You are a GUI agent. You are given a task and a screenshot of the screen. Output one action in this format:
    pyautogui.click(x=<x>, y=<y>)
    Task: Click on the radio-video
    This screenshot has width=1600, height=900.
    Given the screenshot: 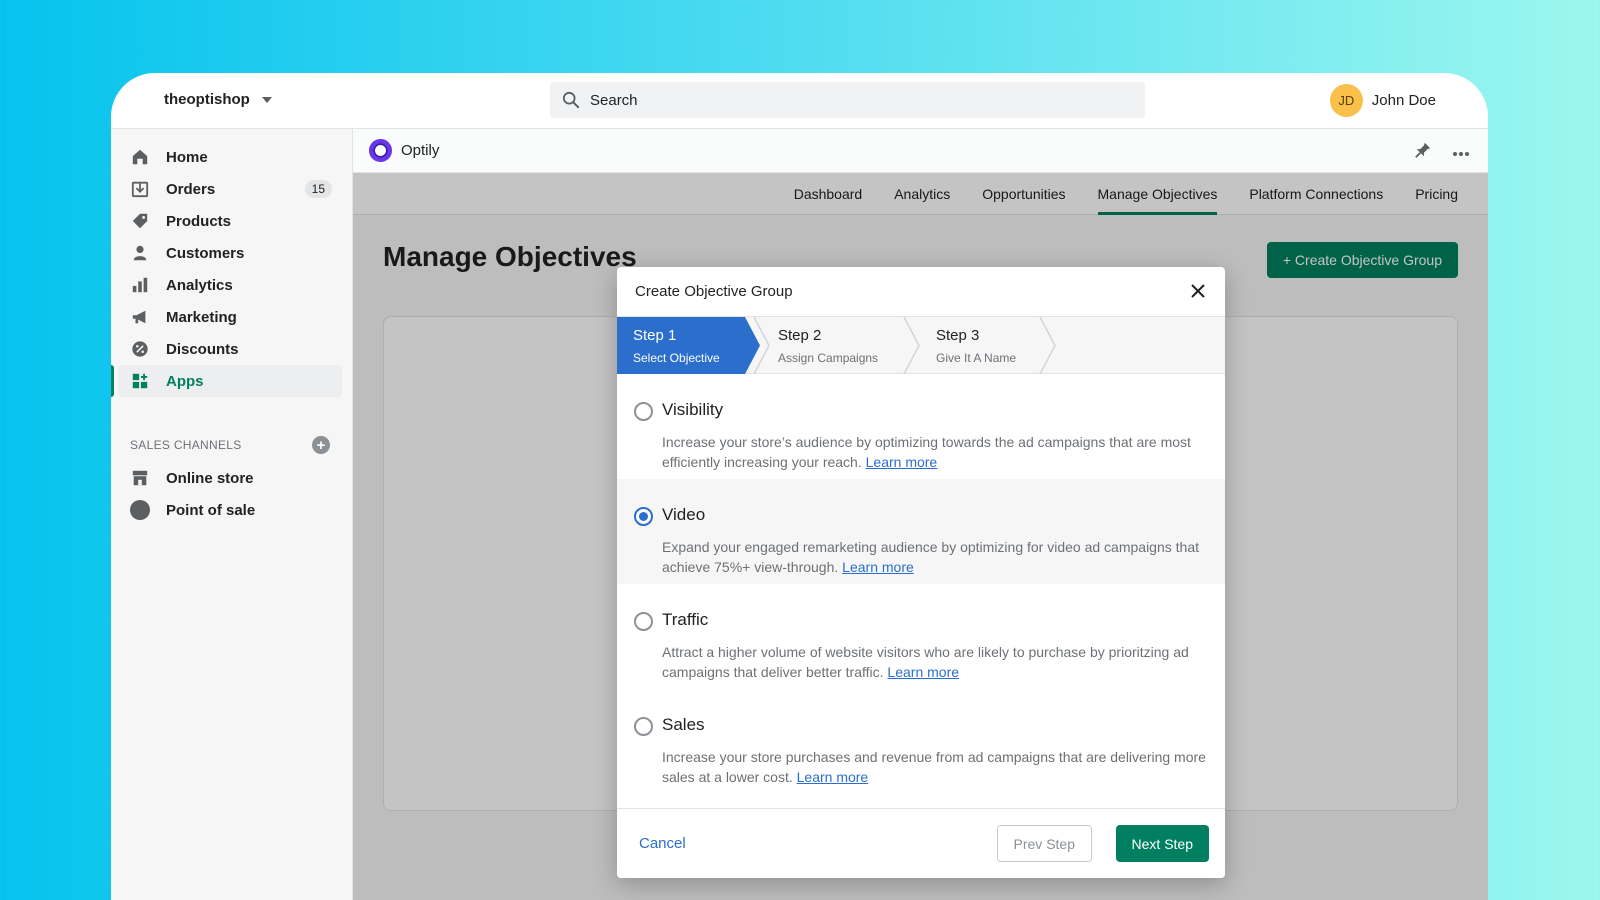 What is the action you would take?
    pyautogui.click(x=643, y=516)
    